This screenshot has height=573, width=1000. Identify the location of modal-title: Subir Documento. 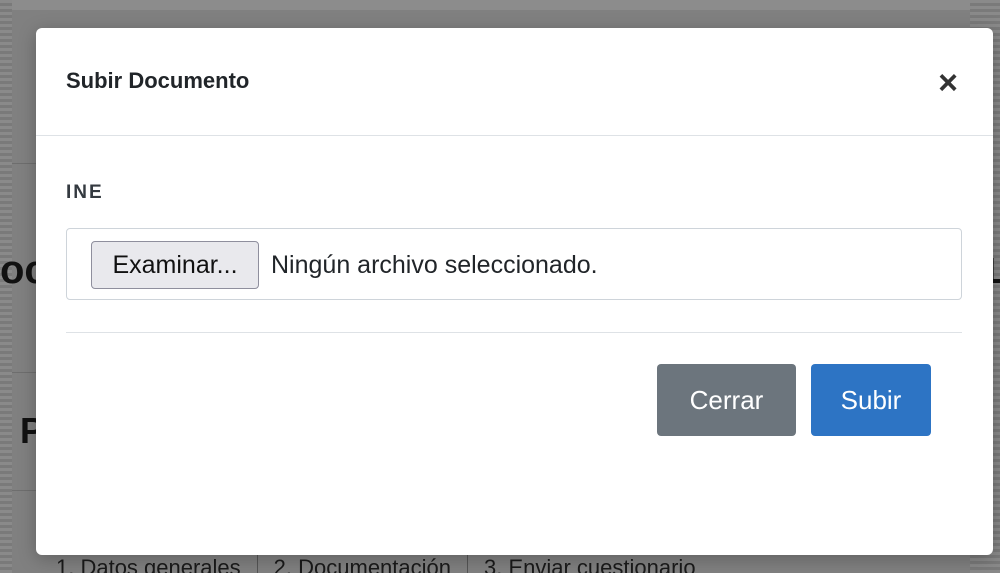
(158, 80).